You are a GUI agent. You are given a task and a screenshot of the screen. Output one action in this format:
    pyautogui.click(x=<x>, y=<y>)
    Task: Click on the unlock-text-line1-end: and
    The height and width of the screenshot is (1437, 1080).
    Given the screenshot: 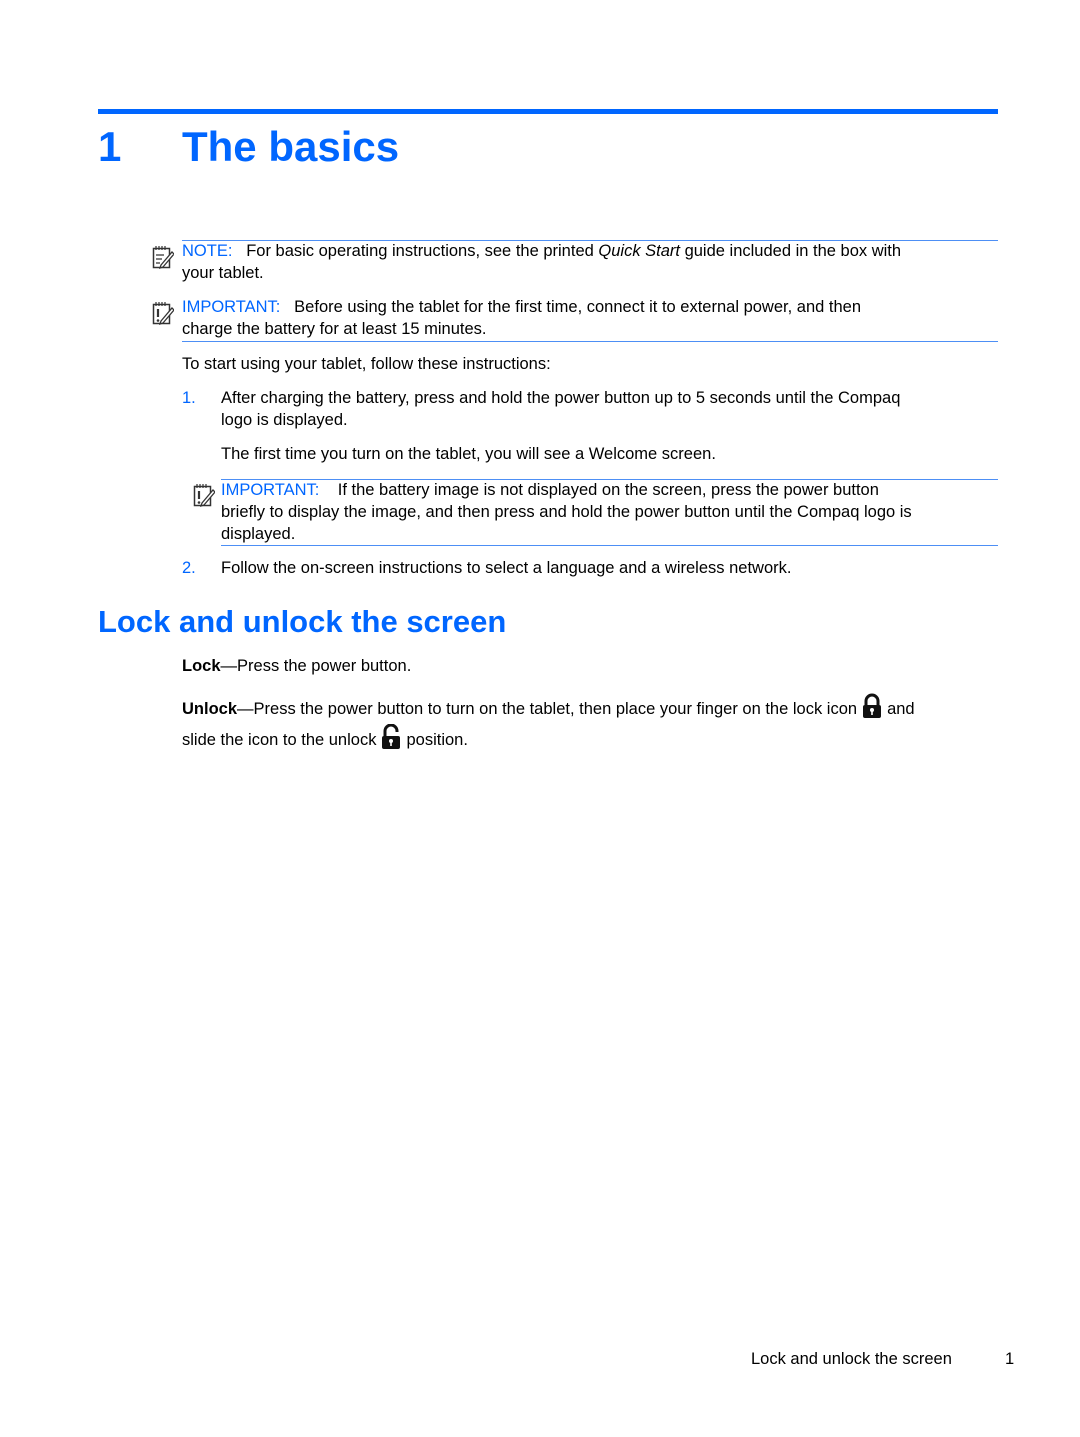 What is the action you would take?
    pyautogui.click(x=901, y=709)
    